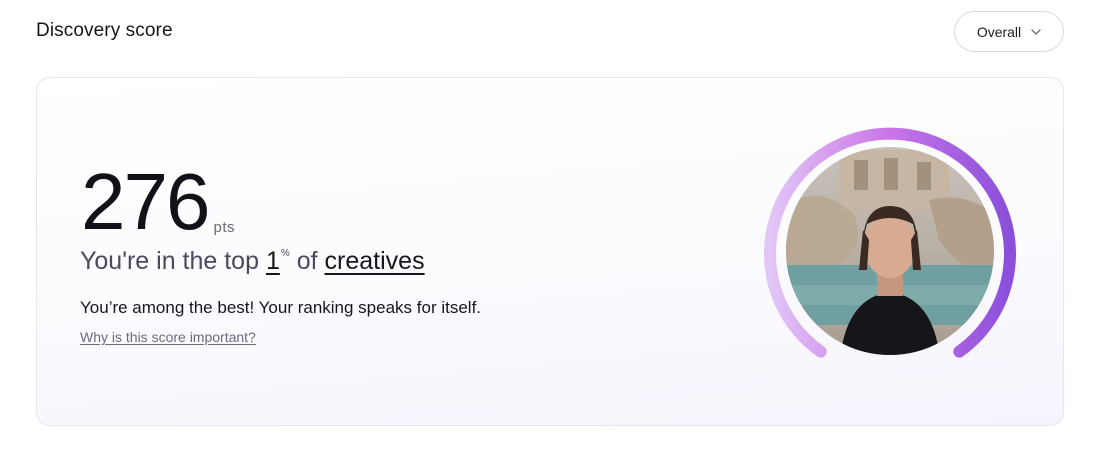 This screenshot has width=1100, height=467. What do you see at coordinates (890, 251) in the screenshot?
I see `avatar-photo` at bounding box center [890, 251].